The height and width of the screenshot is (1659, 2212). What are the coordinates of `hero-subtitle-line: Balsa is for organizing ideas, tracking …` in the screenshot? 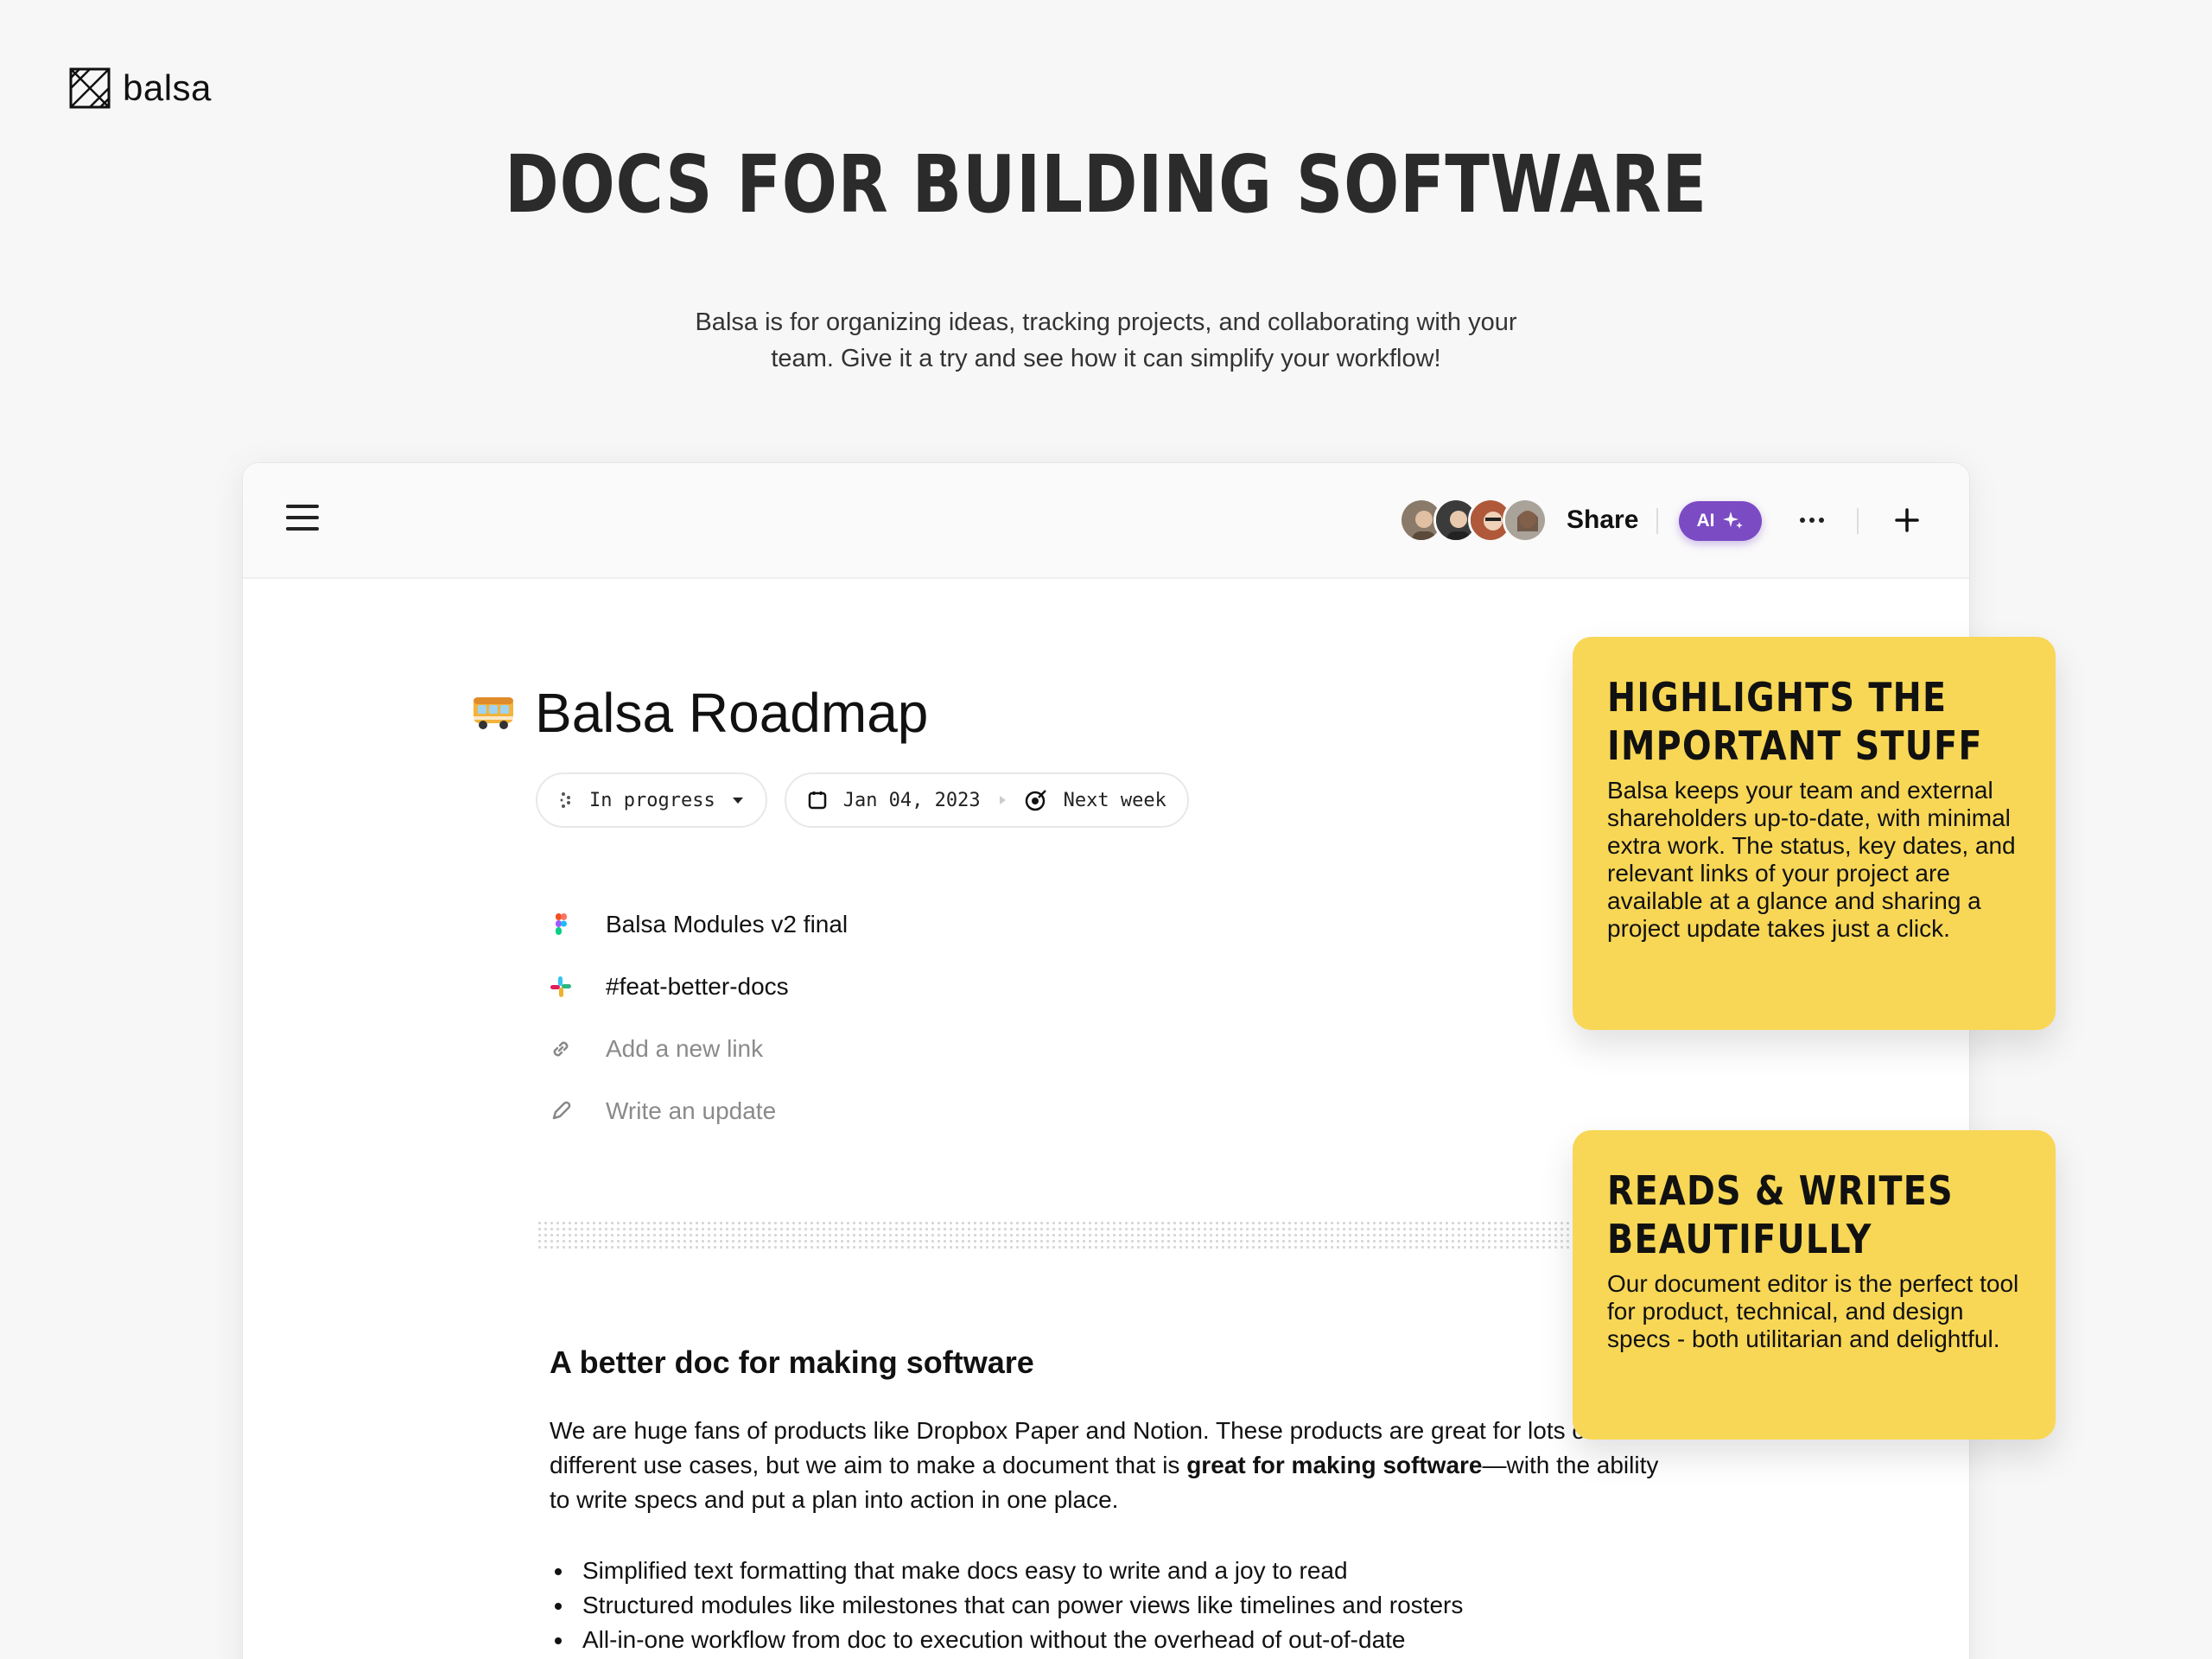 It's located at (1106, 322).